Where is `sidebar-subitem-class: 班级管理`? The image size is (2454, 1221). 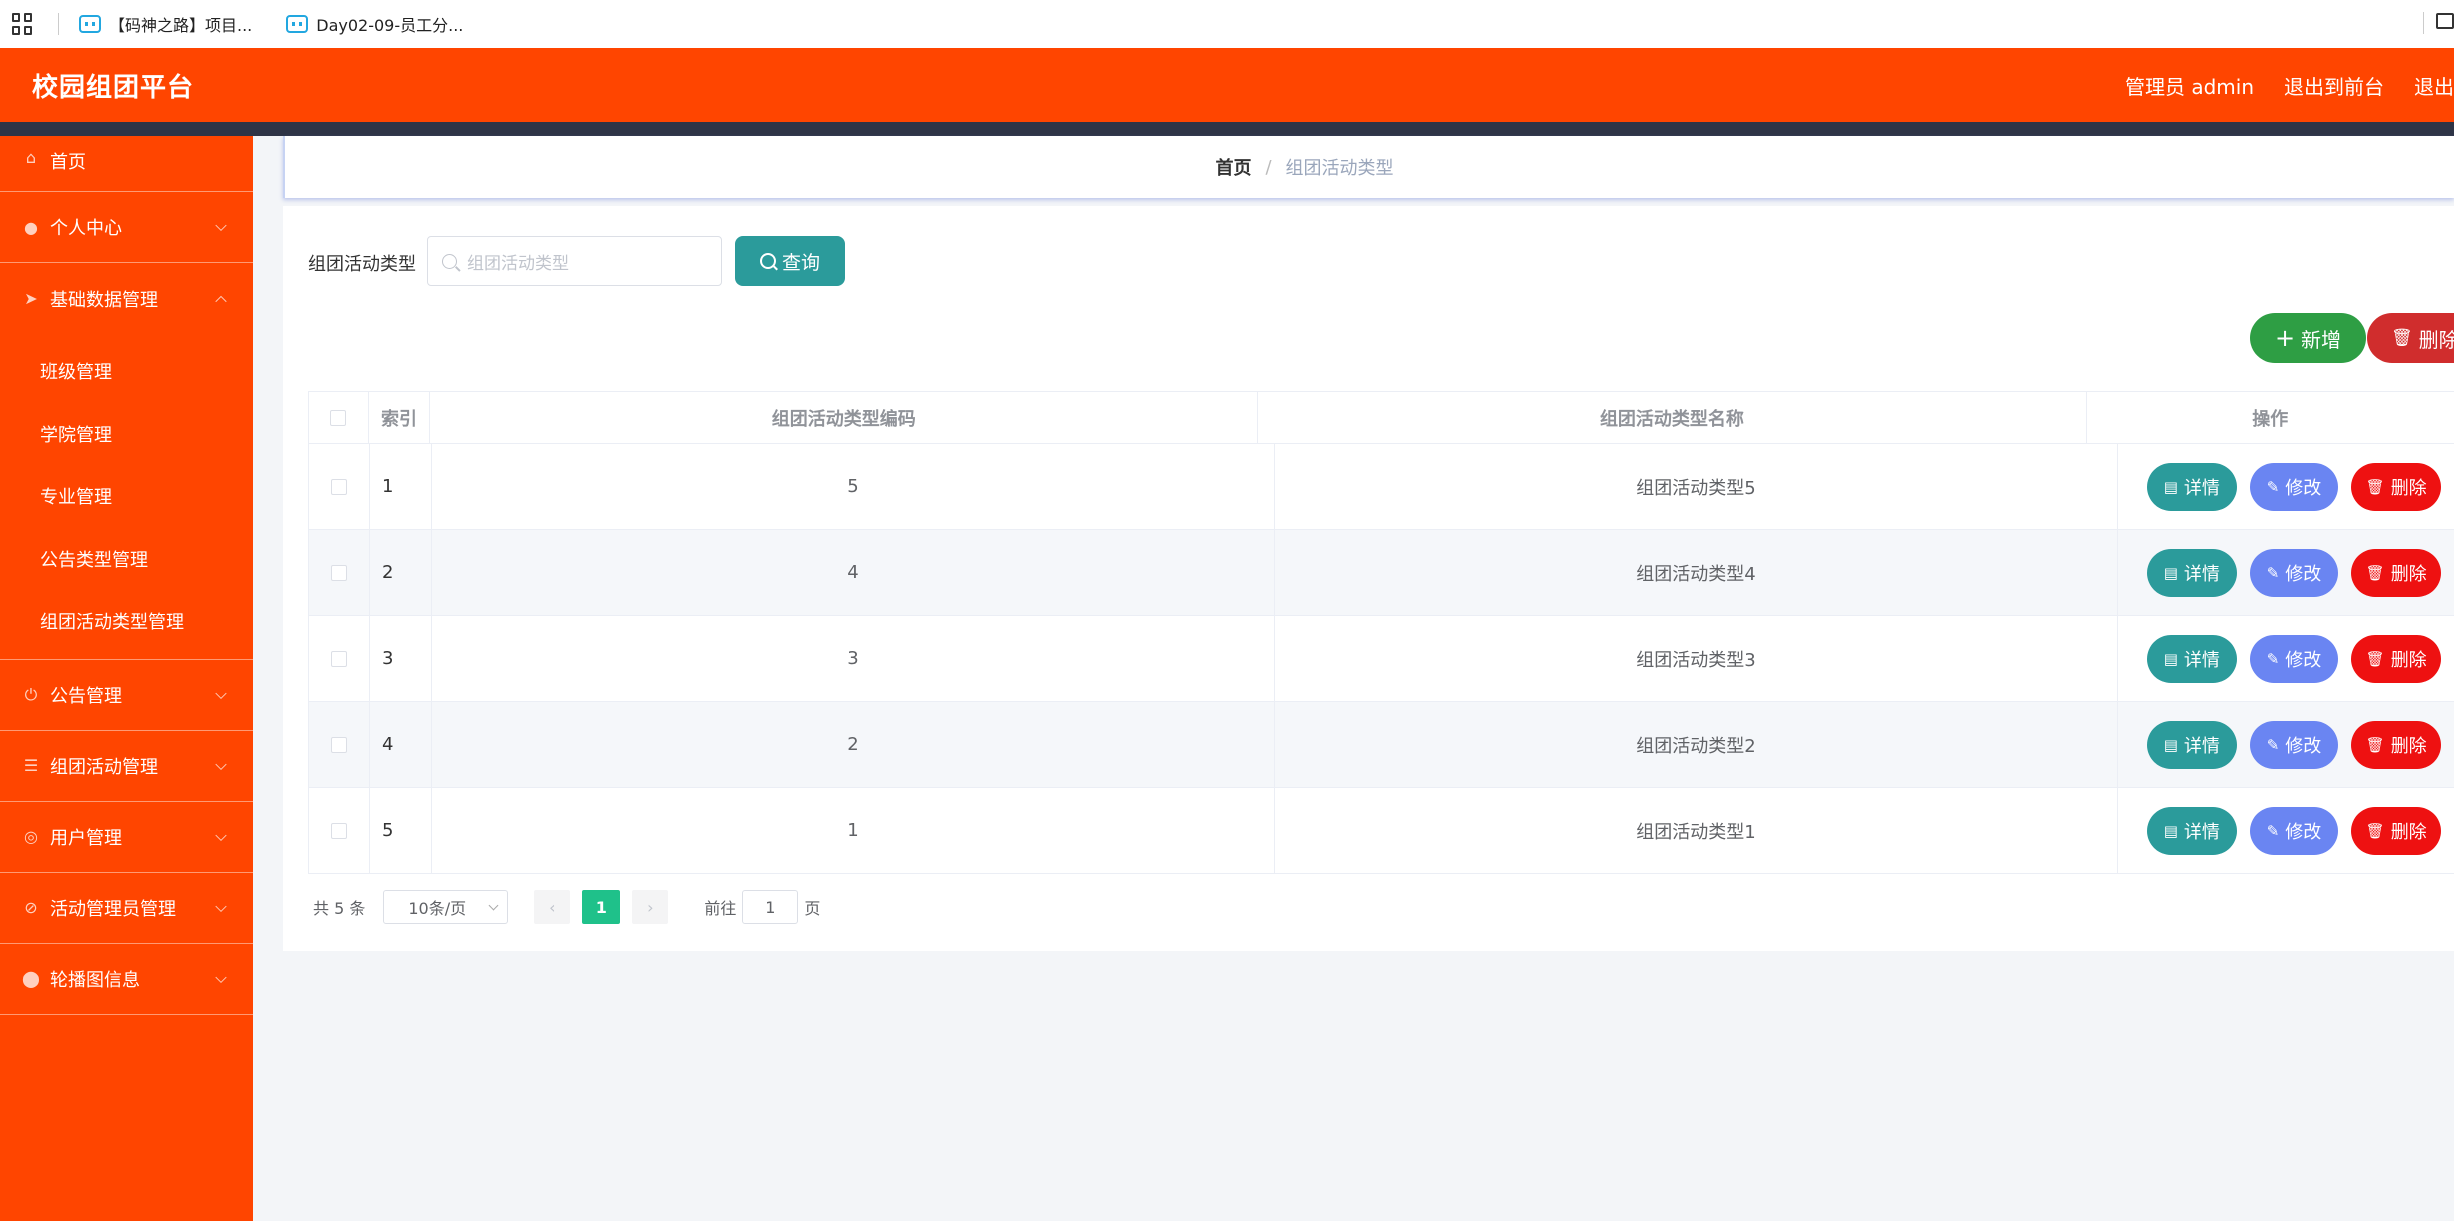
sidebar-subitem-class: 班级管理 is located at coordinates (126, 371).